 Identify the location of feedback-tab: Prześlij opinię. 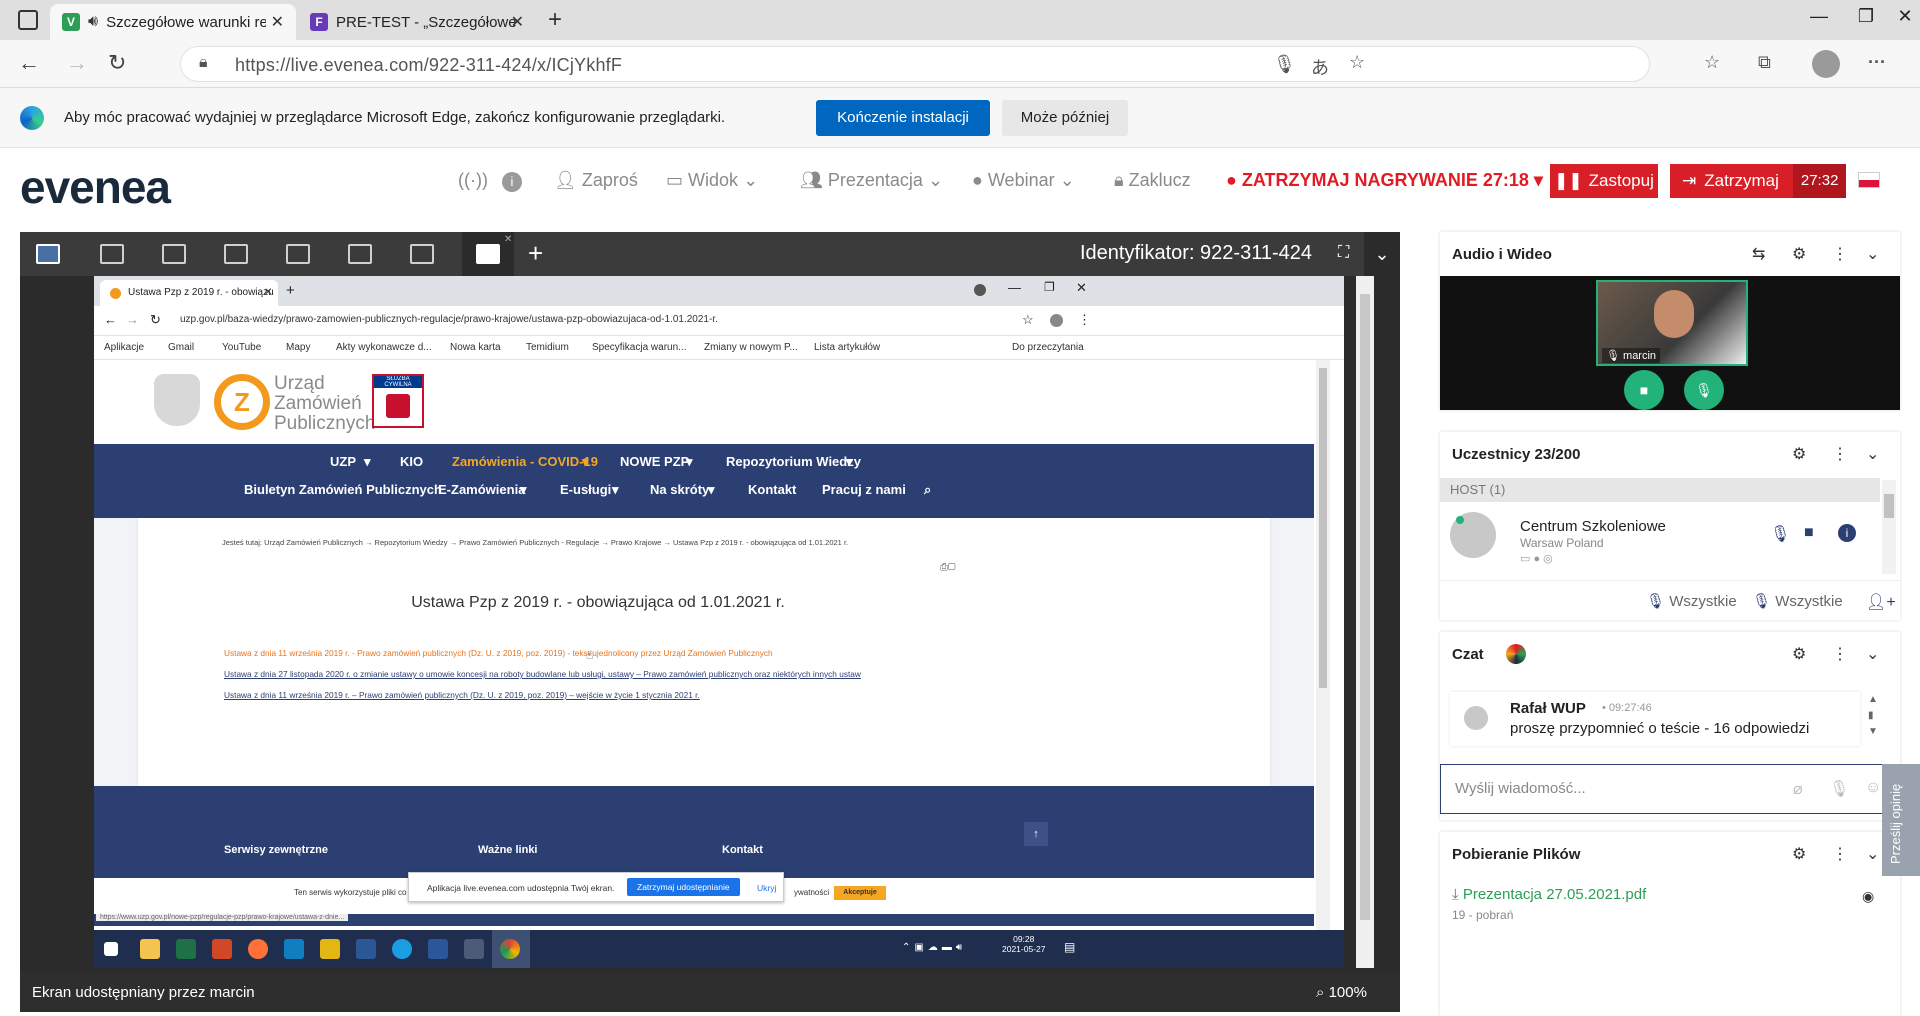
(1901, 820).